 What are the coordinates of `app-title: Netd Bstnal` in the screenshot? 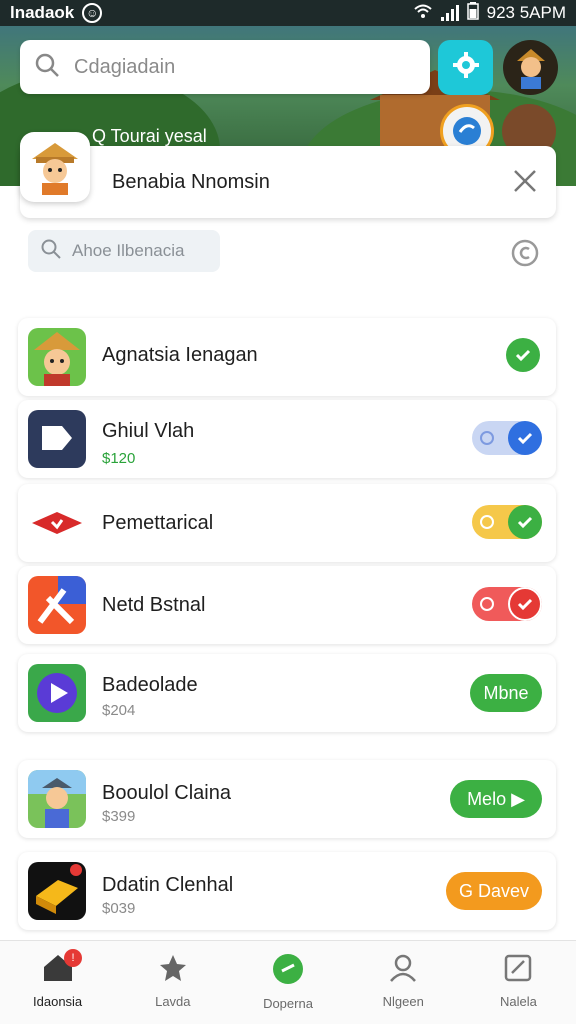 It's located at (154, 605).